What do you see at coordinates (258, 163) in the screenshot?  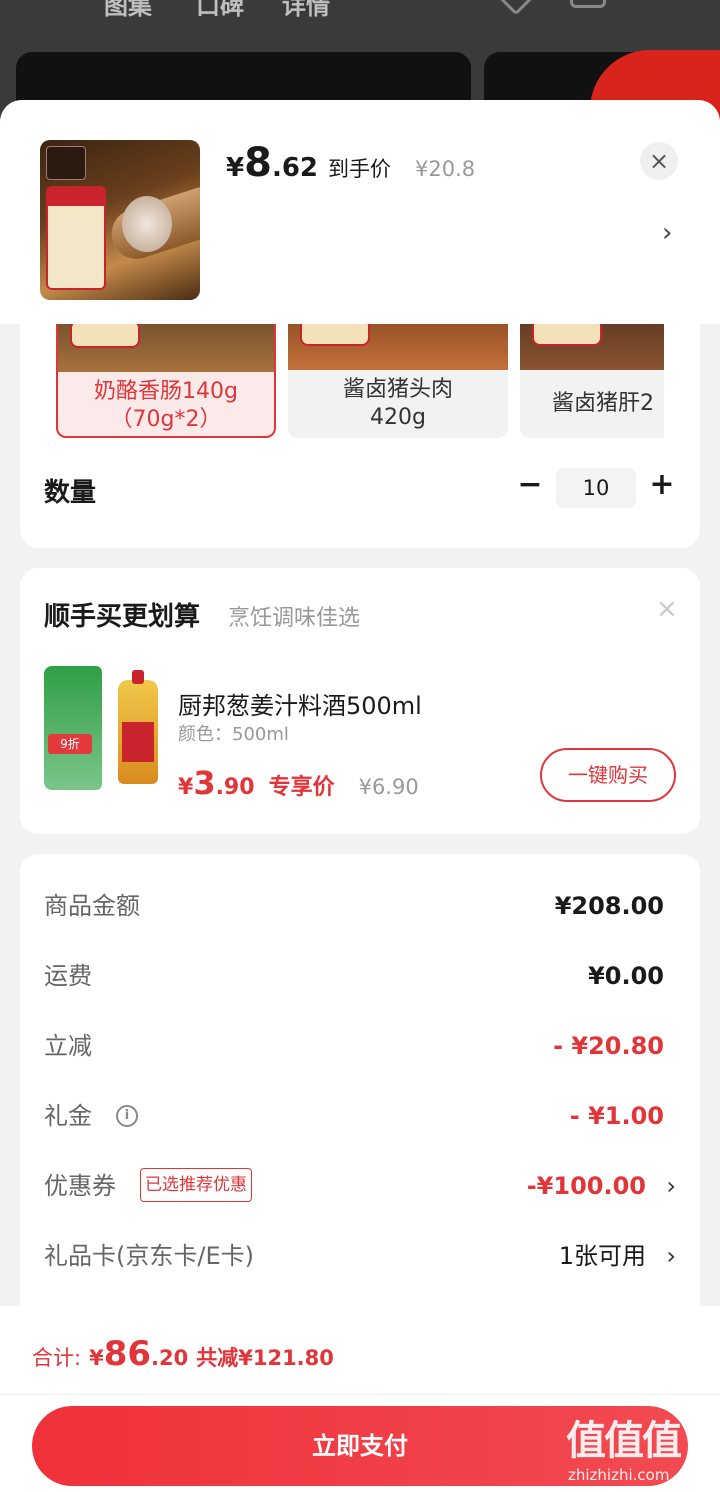 I see `price-integer: 8` at bounding box center [258, 163].